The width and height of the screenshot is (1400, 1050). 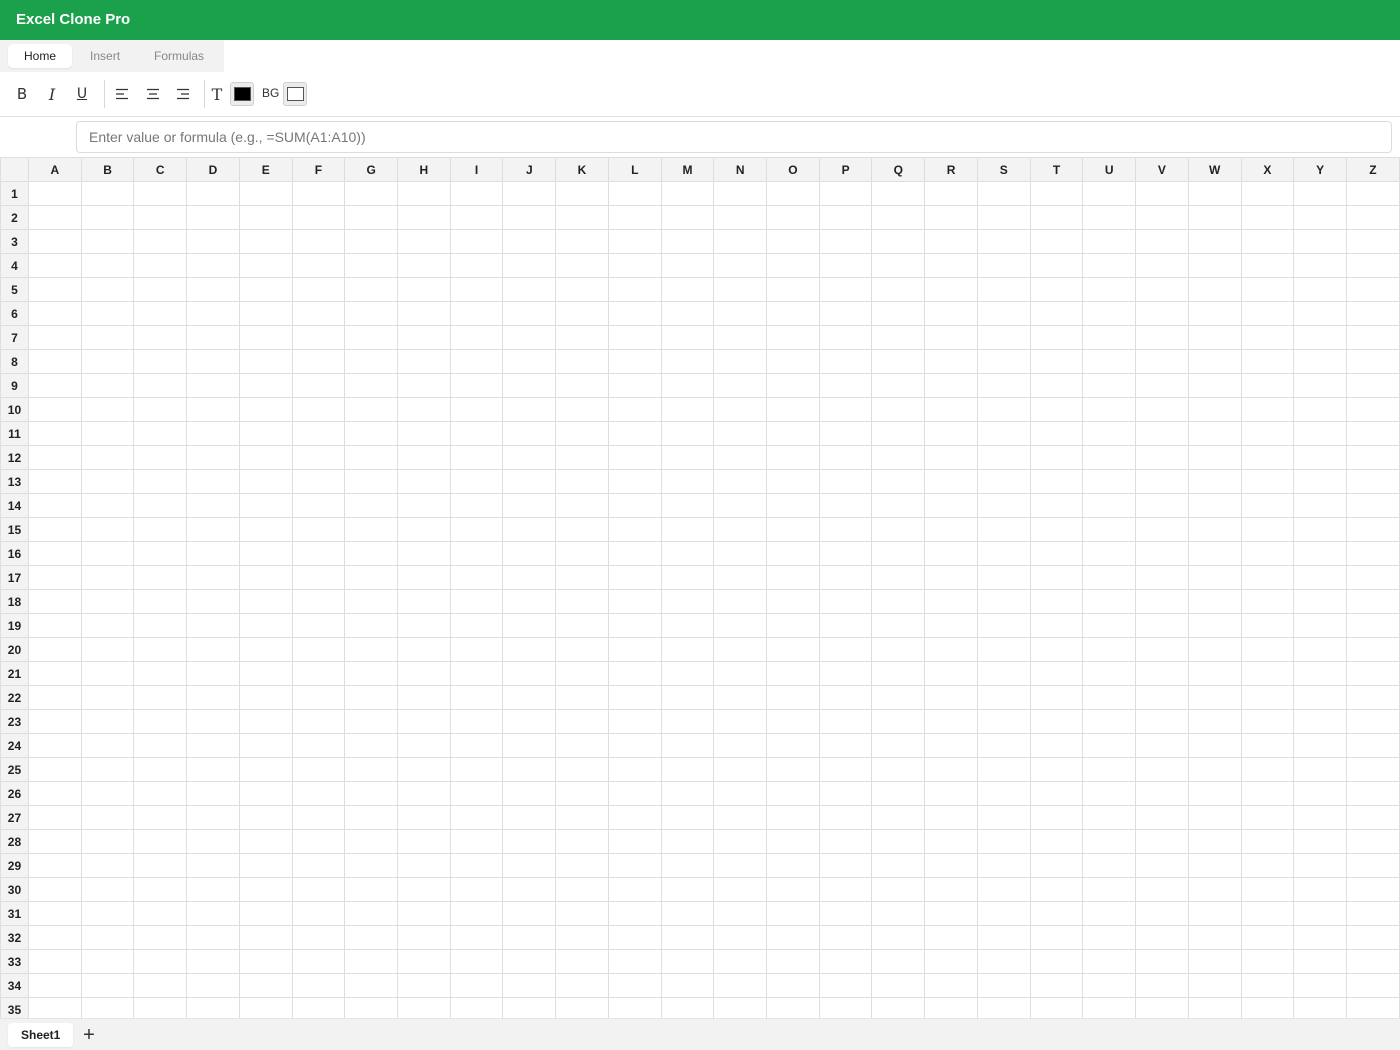 What do you see at coordinates (1320, 865) in the screenshot?
I see `cell-y29` at bounding box center [1320, 865].